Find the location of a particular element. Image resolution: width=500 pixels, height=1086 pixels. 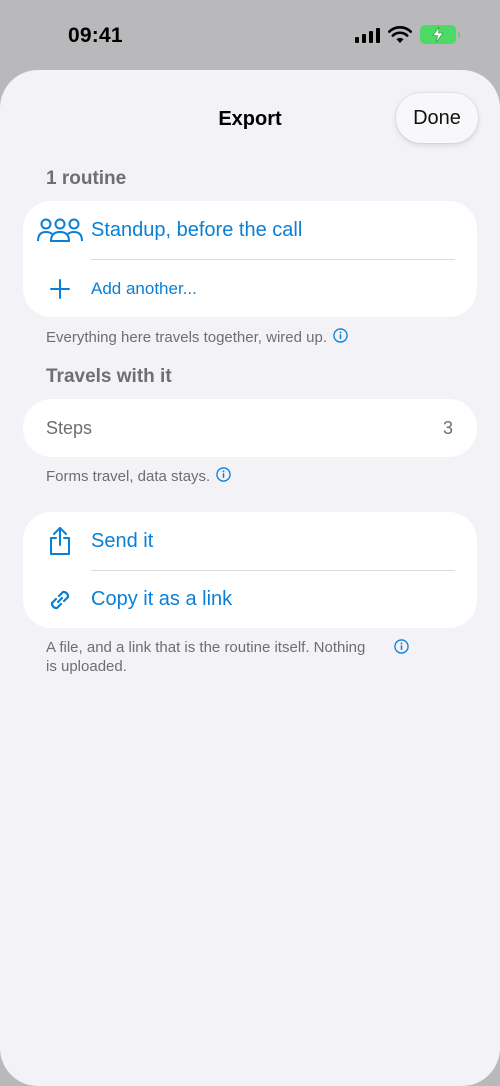

travels-card: Steps 3 is located at coordinates (250, 428).